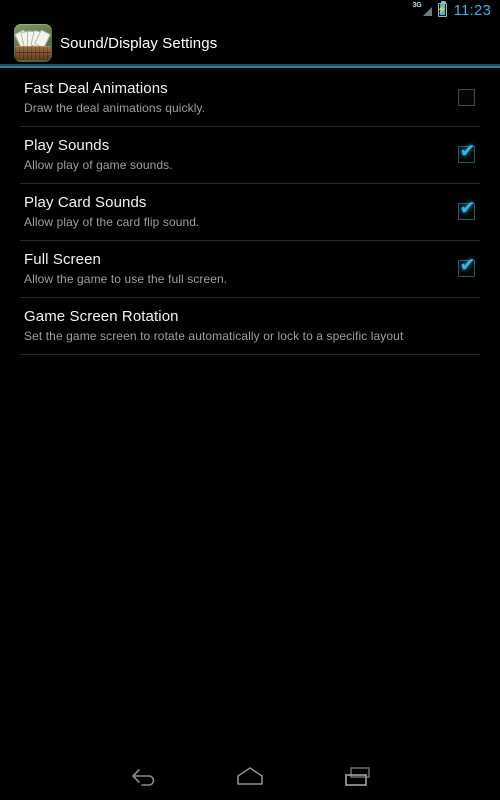 This screenshot has width=500, height=800. I want to click on checkbox-play-card-sounds: ✔, so click(466, 209).